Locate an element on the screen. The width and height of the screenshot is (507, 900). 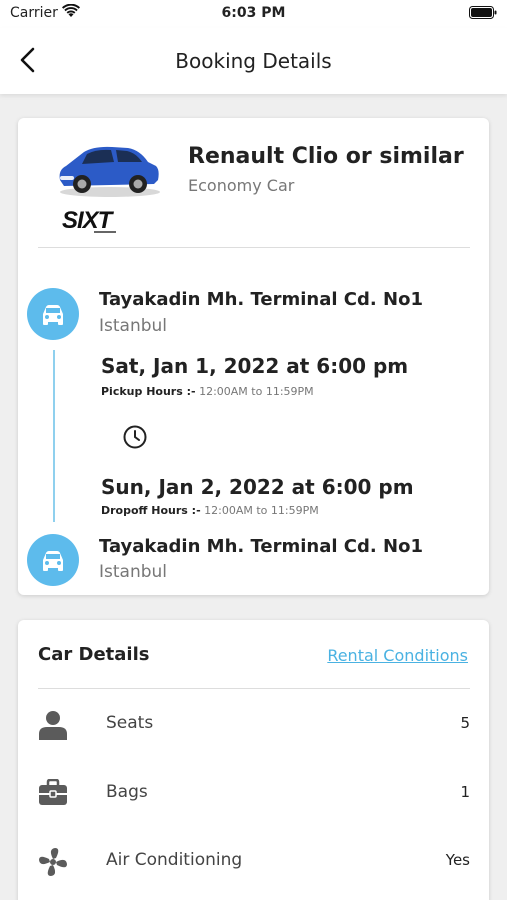
car-category: Economy Car is located at coordinates (241, 185).